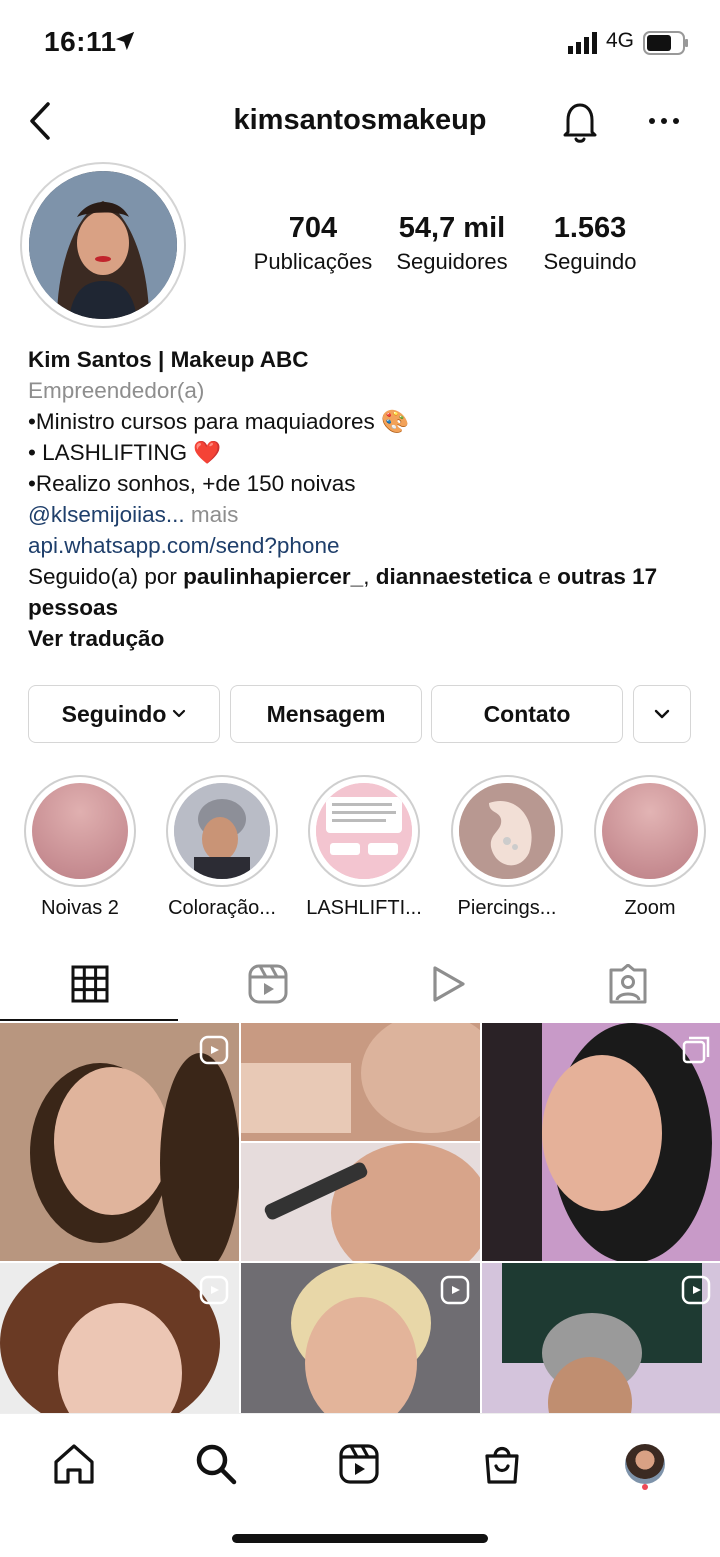 The image size is (720, 1557). Describe the element at coordinates (368, 545) in the screenshot. I see `bio-website-link: api.whatsapp.com/send?phone` at that location.